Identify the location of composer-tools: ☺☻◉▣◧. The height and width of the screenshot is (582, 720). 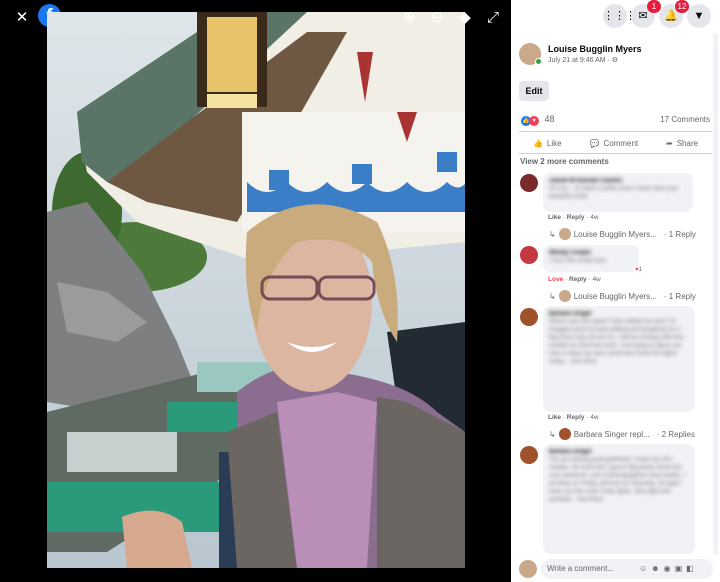
(668, 568).